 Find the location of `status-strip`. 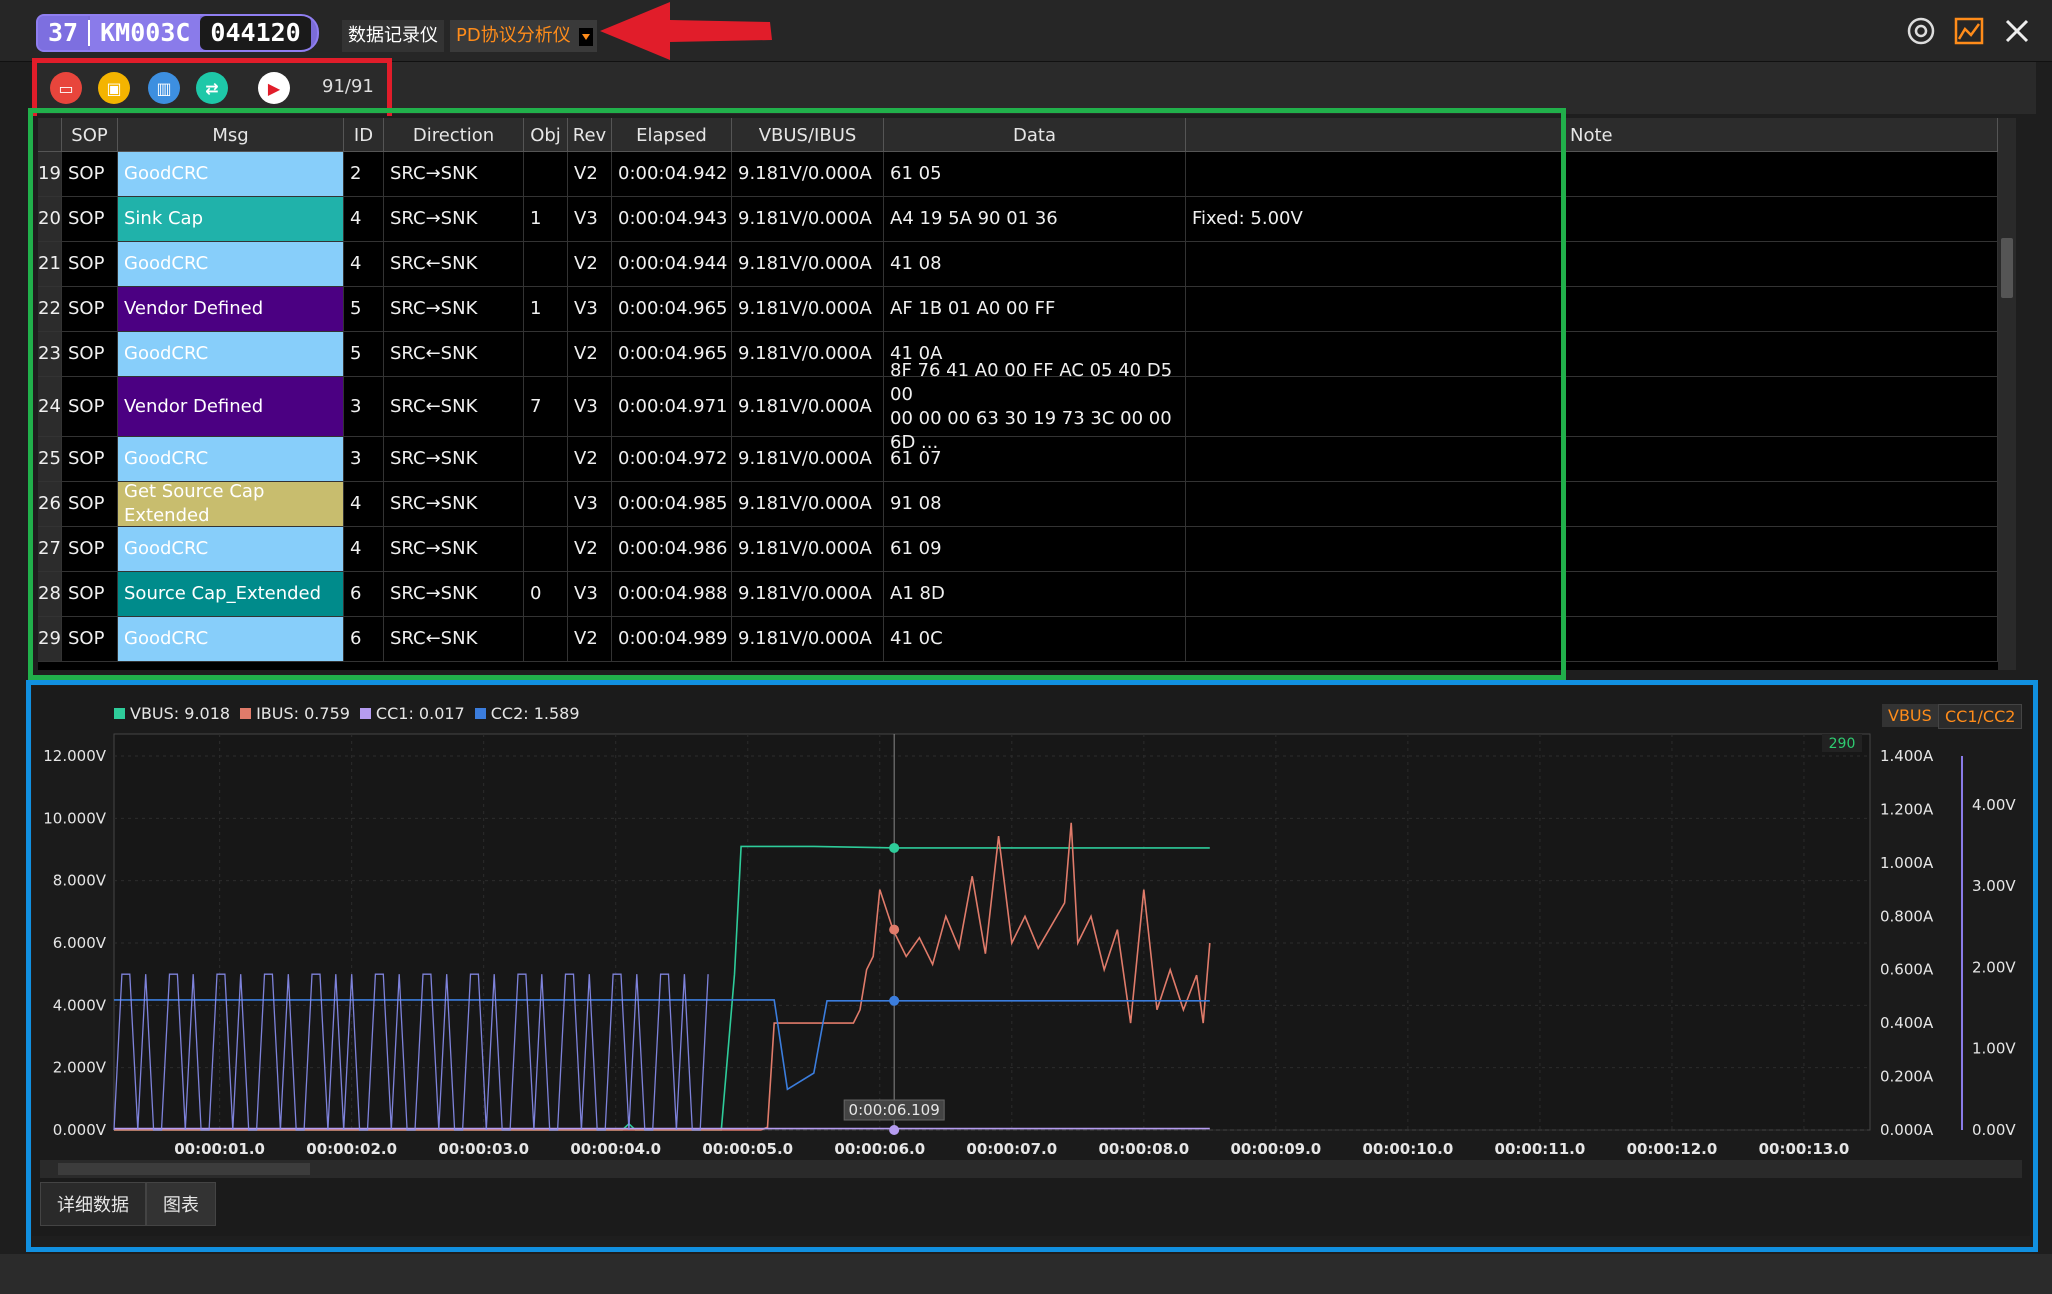

status-strip is located at coordinates (1026, 1274).